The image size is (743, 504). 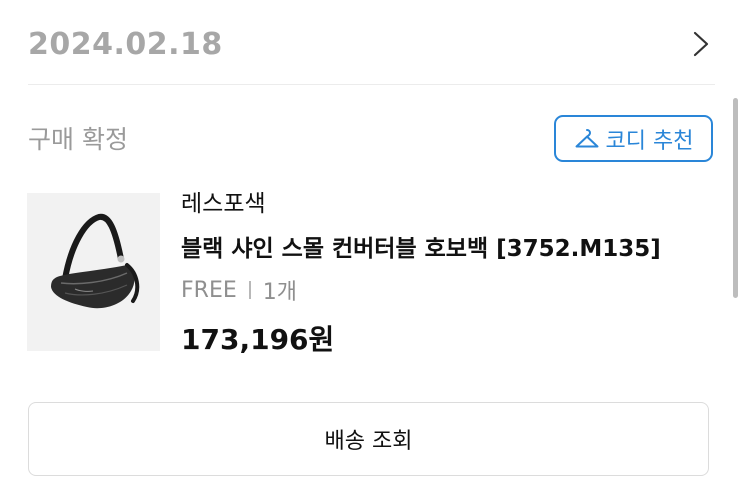 I want to click on style-recommend-label: 코디 추천, so click(x=649, y=141).